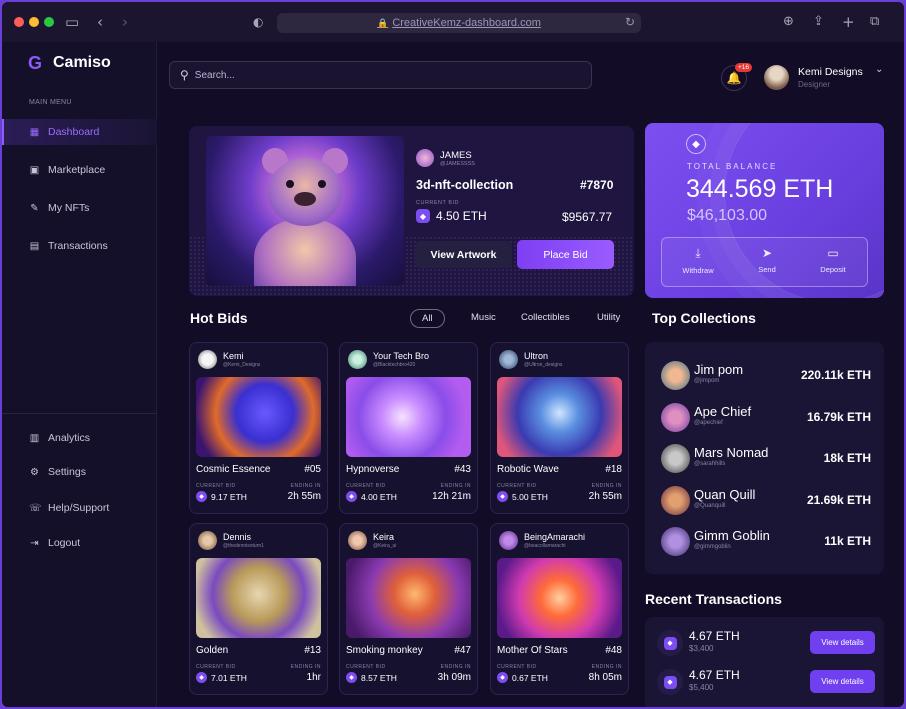 The image size is (906, 709). I want to click on minimize-window-button, so click(34, 22).